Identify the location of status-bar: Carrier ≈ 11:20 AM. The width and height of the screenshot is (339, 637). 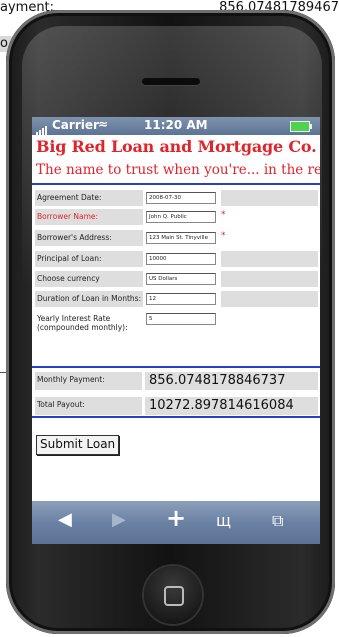
(176, 126).